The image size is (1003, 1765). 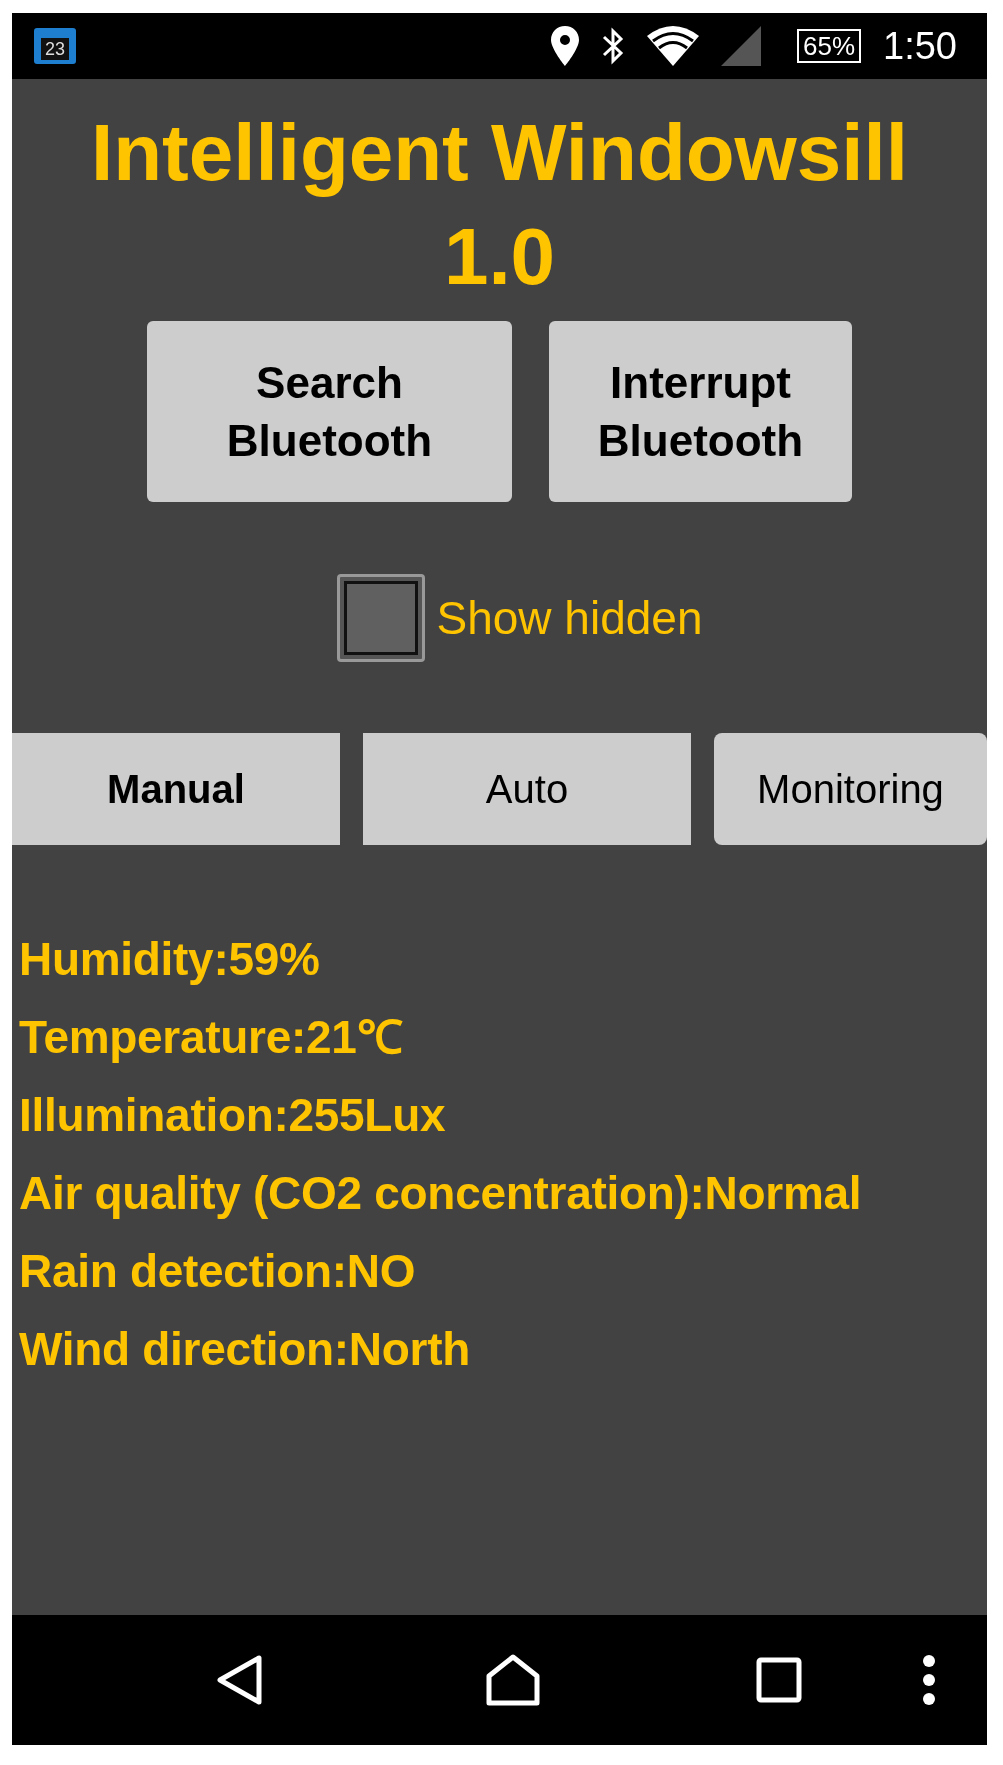 I want to click on sensor-reading: Illumination:255Lux, so click(x=233, y=1115).